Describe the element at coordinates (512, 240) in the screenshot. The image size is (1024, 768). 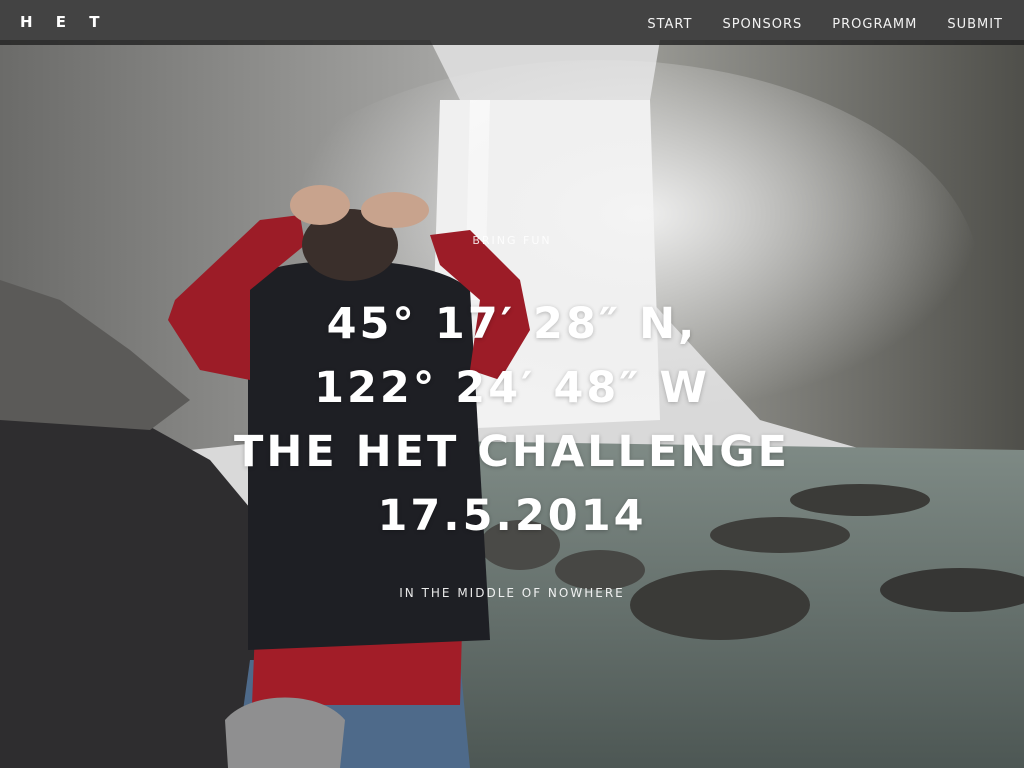
I see `hero-tagline: BRING FUN` at that location.